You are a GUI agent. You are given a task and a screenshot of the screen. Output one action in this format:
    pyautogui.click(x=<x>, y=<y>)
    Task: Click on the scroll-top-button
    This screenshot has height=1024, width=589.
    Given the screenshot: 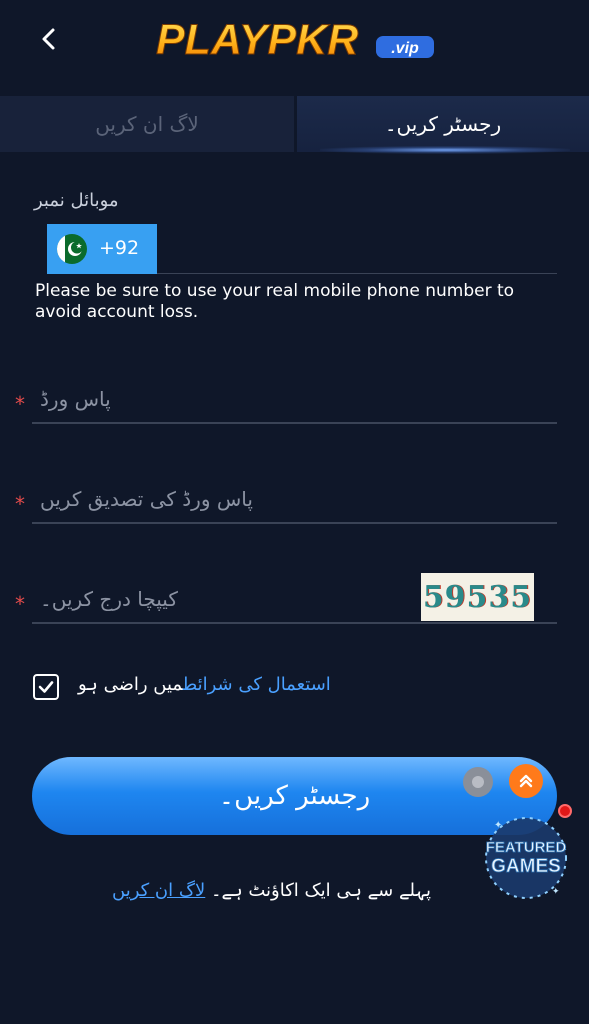 What is the action you would take?
    pyautogui.click(x=526, y=781)
    